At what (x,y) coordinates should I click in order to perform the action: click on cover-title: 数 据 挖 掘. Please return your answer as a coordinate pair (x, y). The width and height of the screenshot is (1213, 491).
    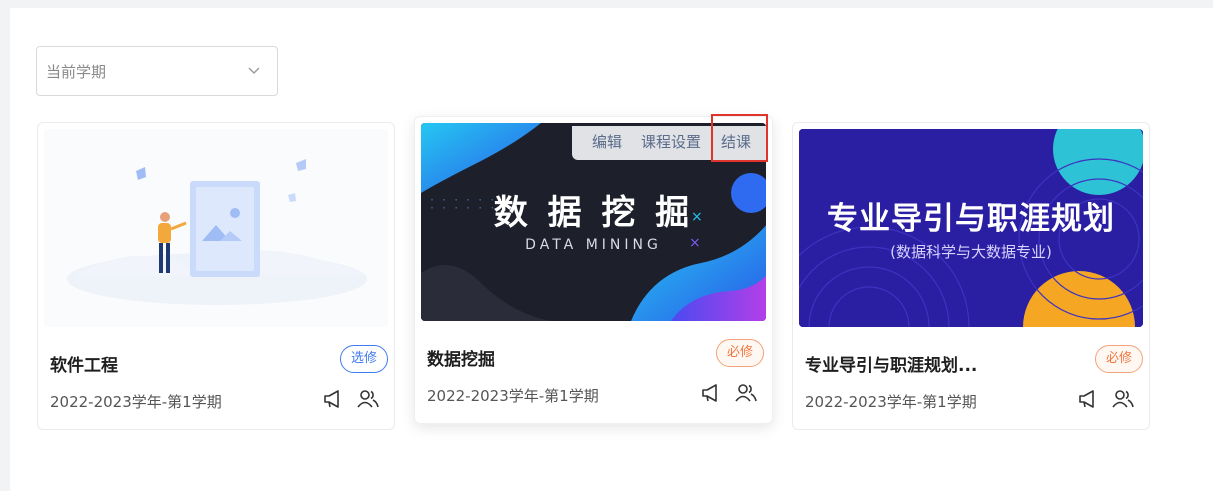
    Looking at the image, I should click on (593, 213).